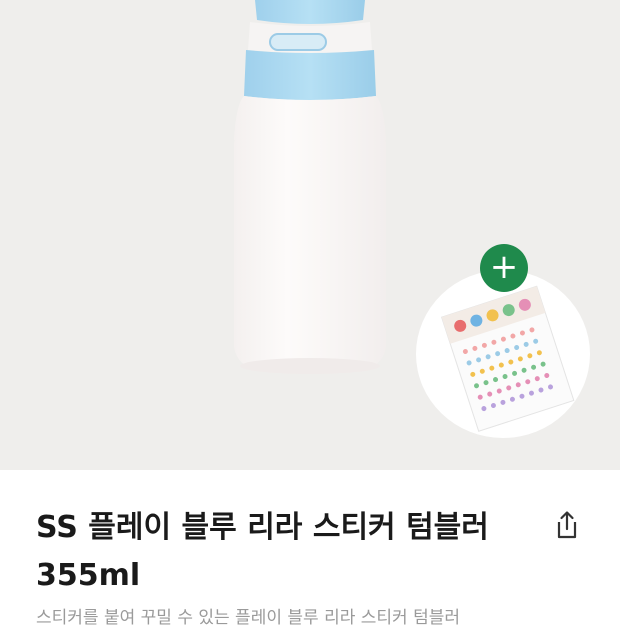  Describe the element at coordinates (507, 358) in the screenshot. I see `sticker-sheet-image` at that location.